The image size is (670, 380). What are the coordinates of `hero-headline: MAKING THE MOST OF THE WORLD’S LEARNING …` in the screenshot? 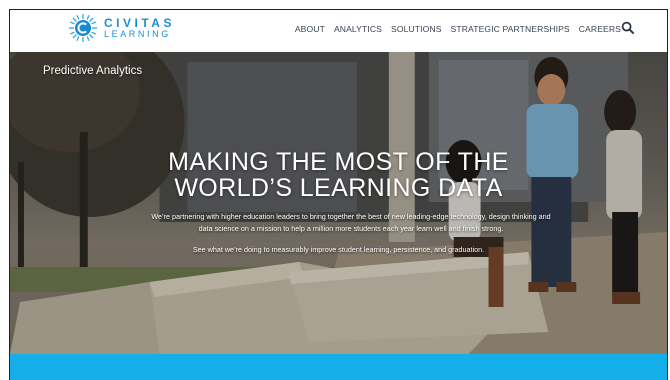 It's located at (338, 175).